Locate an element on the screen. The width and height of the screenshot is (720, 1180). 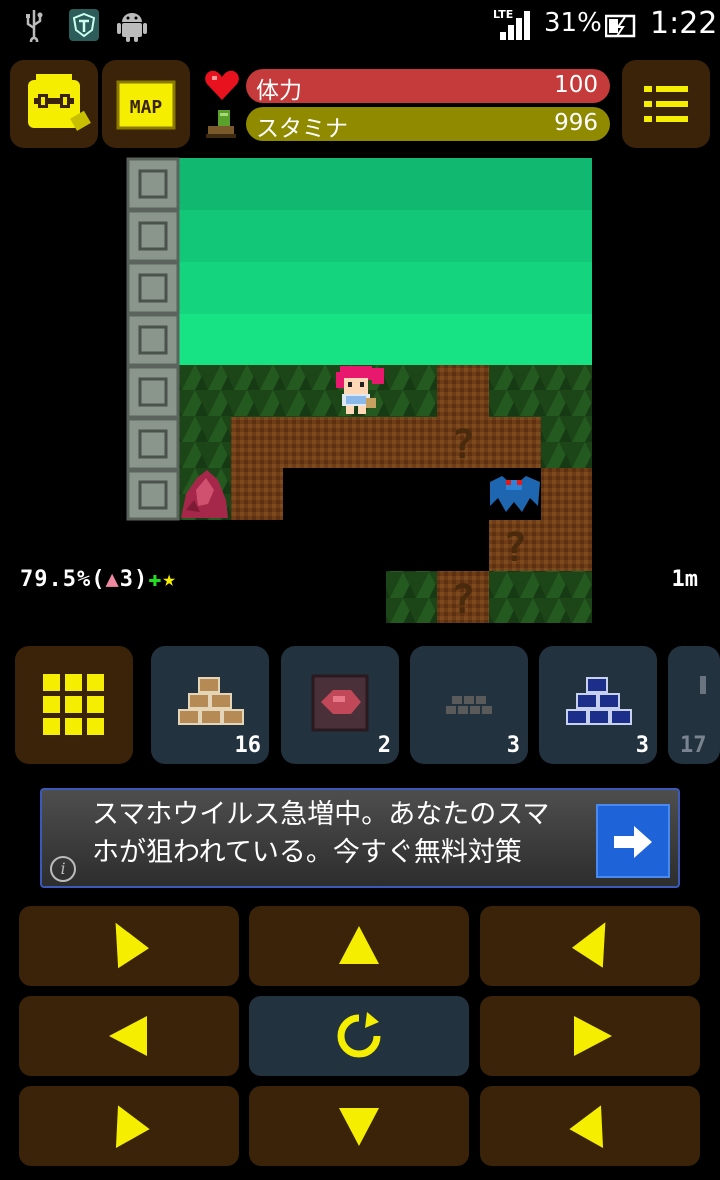
clock: 1:22 is located at coordinates (684, 23).